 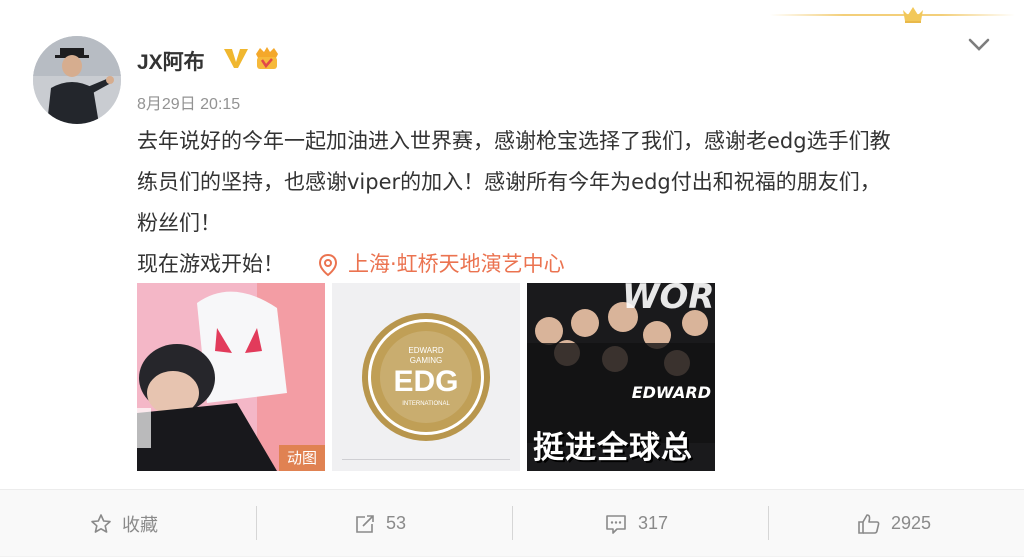 I want to click on username: JX阿布, so click(x=171, y=61).